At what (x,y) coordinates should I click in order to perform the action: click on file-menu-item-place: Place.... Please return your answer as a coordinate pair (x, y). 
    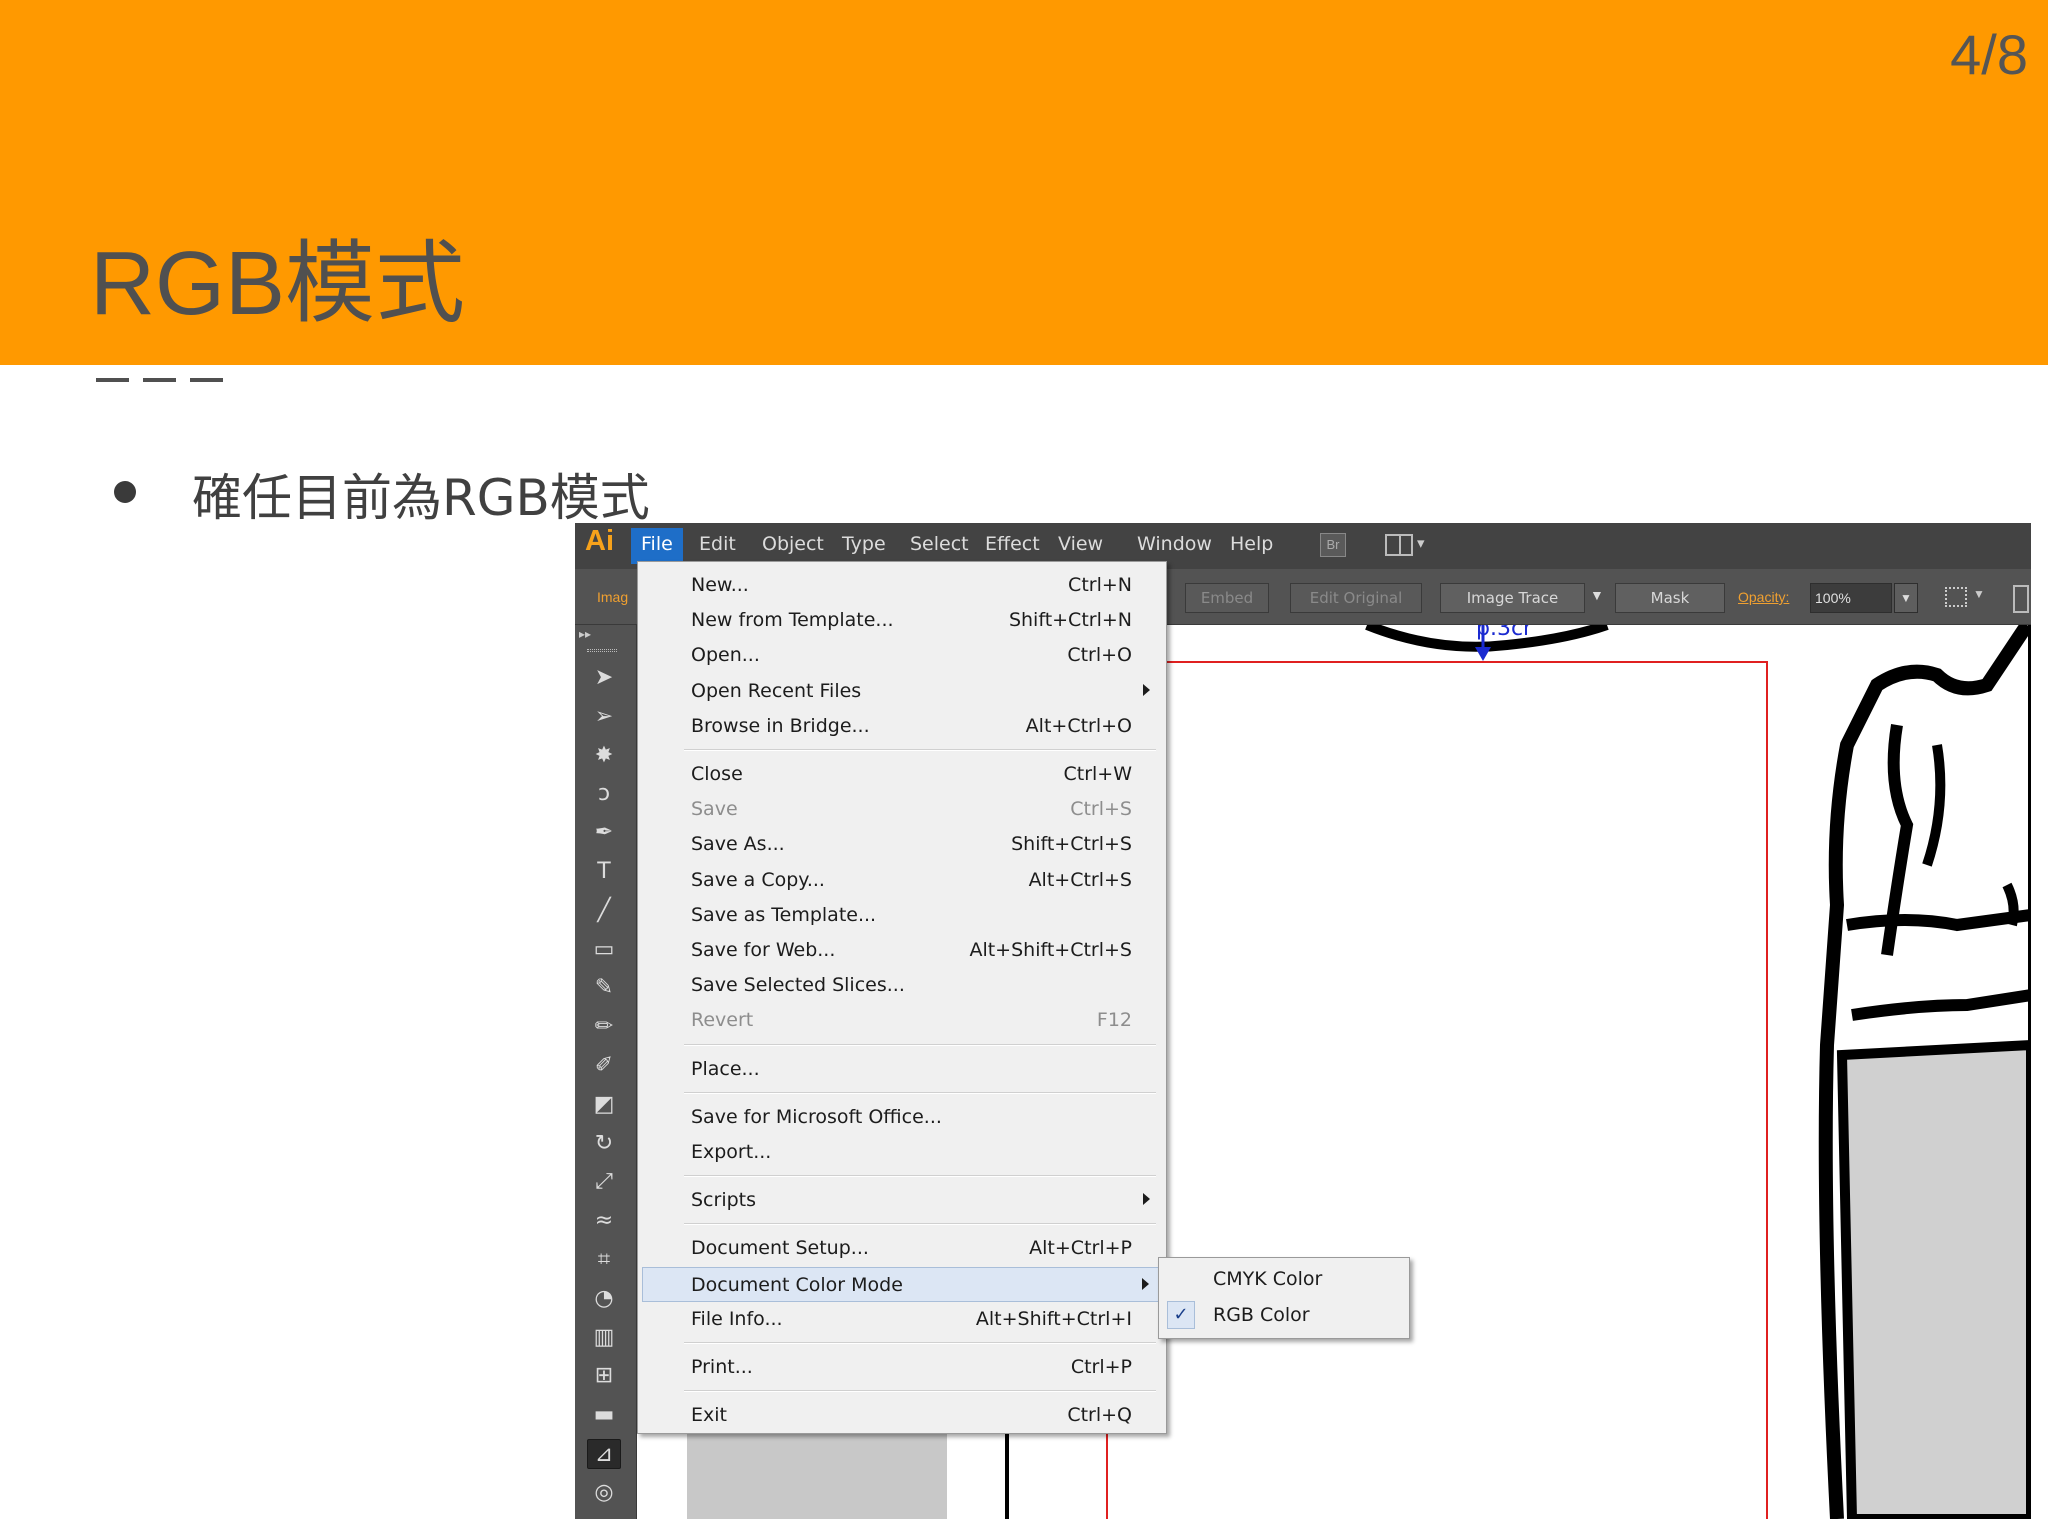
    Looking at the image, I should click on (902, 1069).